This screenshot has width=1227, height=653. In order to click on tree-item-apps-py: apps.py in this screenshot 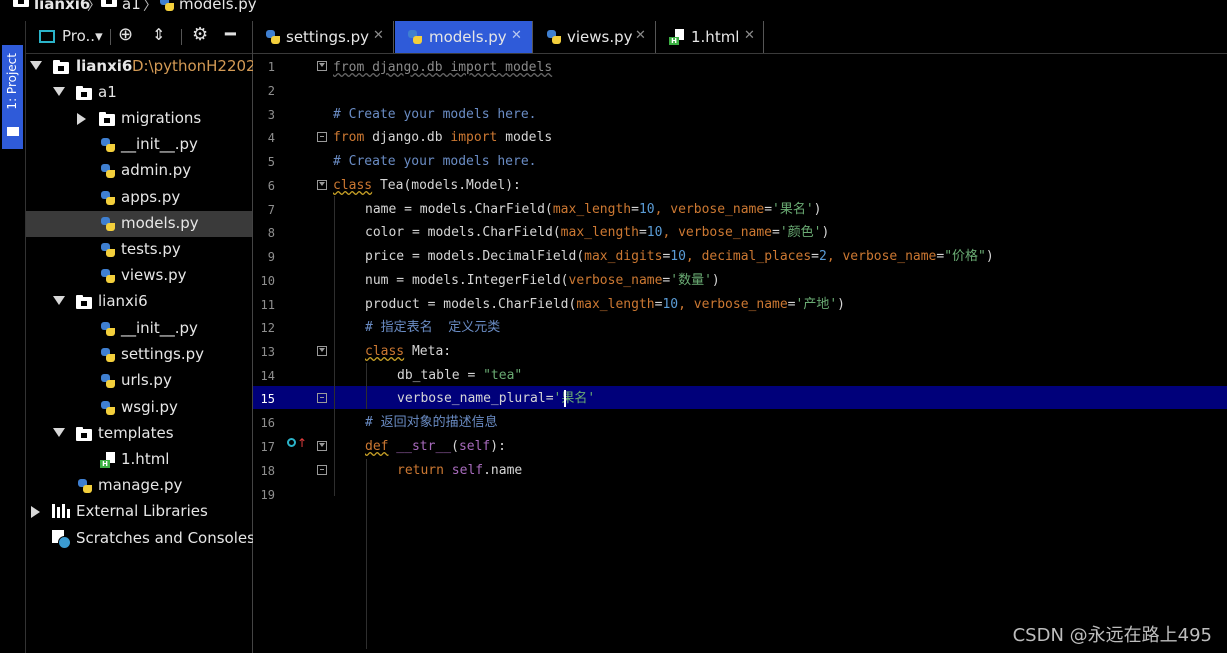, I will do `click(139, 198)`.